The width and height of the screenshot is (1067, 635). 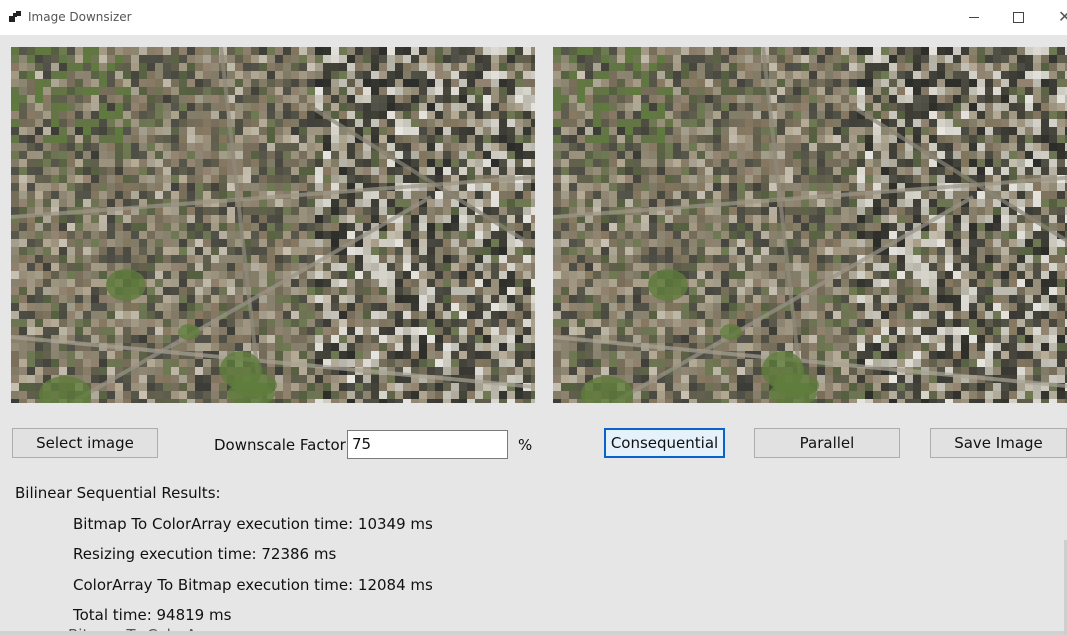 What do you see at coordinates (533, 633) in the screenshot?
I see `results-border` at bounding box center [533, 633].